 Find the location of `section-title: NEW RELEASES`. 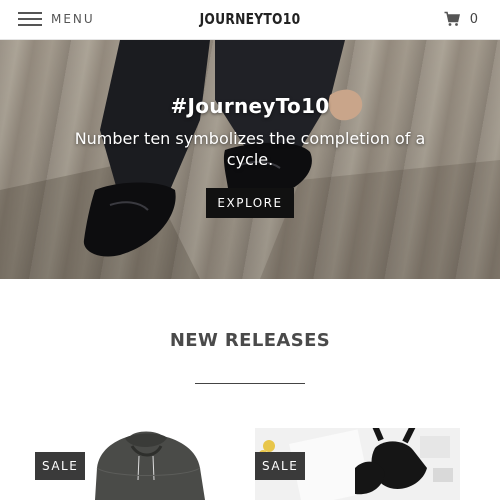

section-title: NEW RELEASES is located at coordinates (250, 340).